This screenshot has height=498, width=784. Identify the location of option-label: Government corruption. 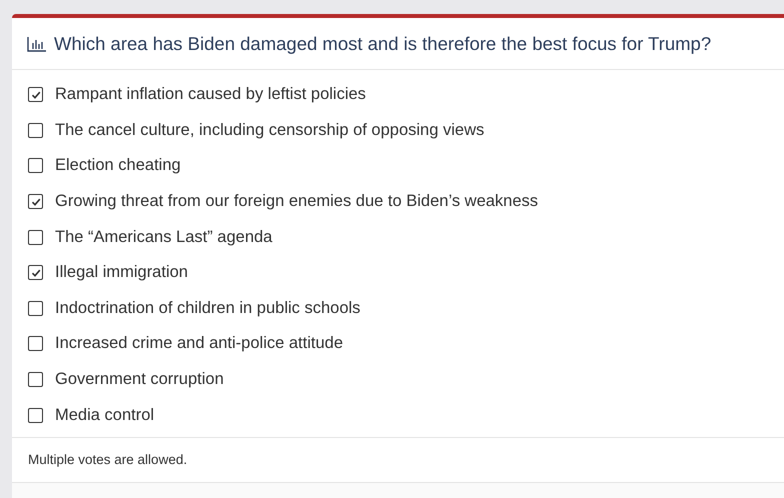
(139, 380).